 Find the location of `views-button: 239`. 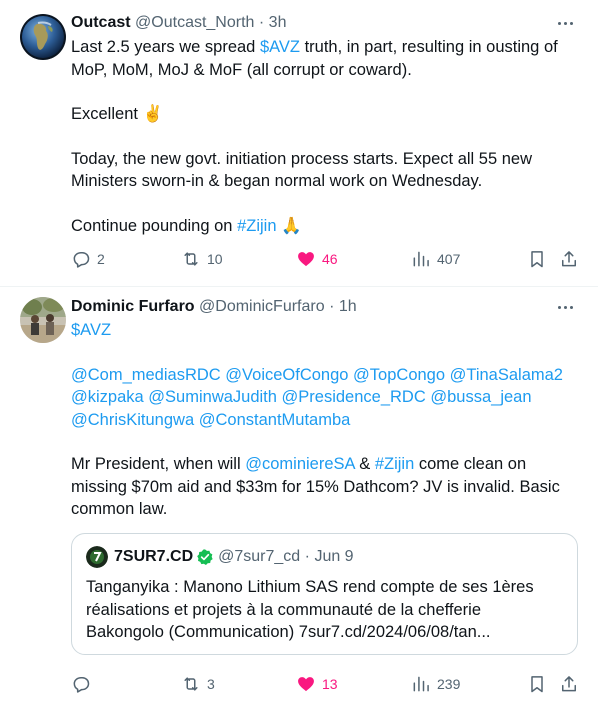

views-button: 239 is located at coordinates (435, 684).